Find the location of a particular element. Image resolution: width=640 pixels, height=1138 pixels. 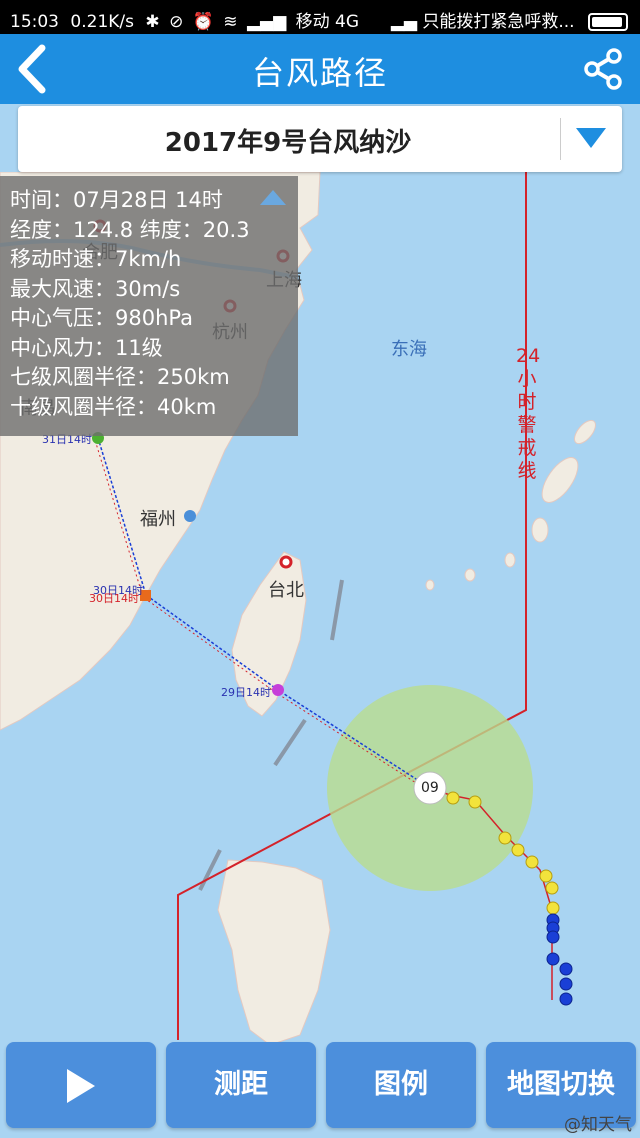

measure-button: 测距 is located at coordinates (241, 1085).